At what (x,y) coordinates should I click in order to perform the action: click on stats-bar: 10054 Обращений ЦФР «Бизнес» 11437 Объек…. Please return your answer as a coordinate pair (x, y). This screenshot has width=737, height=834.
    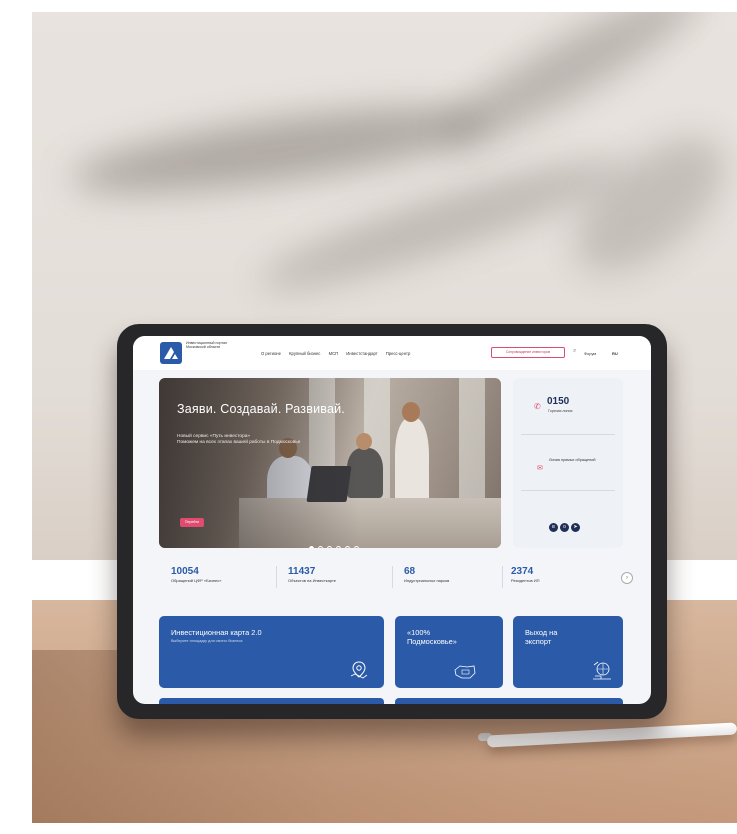
    Looking at the image, I should click on (396, 578).